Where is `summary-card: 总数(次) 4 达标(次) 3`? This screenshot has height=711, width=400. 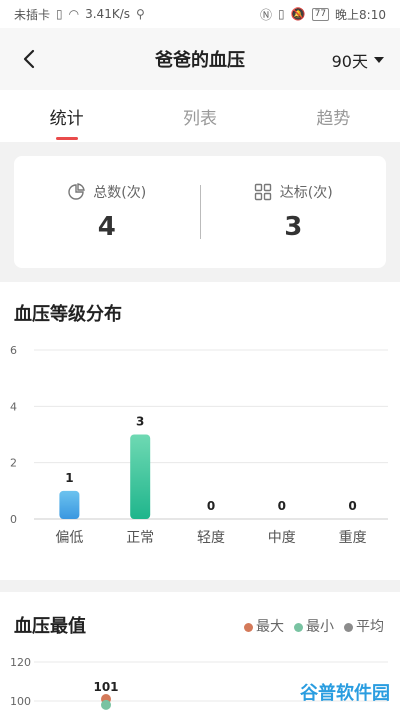 summary-card: 总数(次) 4 达标(次) 3 is located at coordinates (200, 212).